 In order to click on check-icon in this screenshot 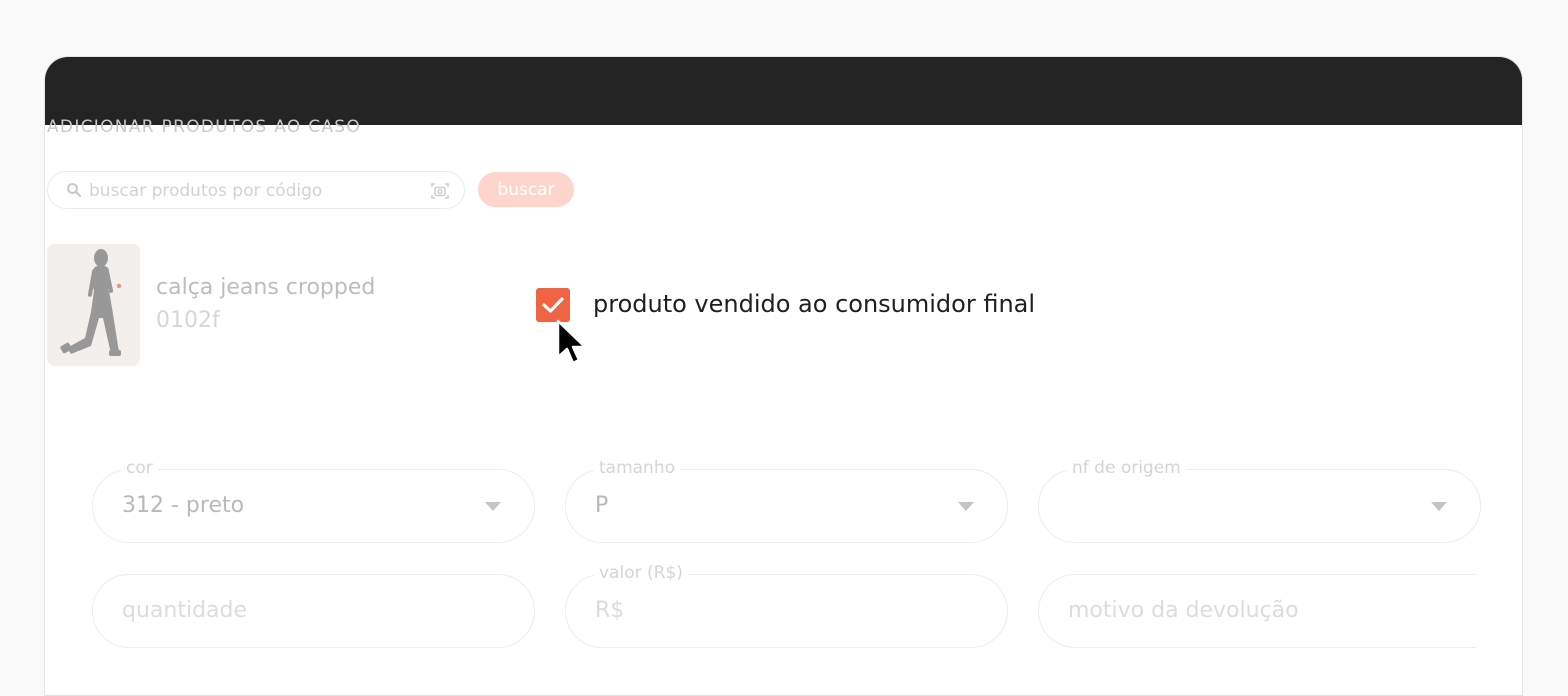, I will do `click(553, 305)`.